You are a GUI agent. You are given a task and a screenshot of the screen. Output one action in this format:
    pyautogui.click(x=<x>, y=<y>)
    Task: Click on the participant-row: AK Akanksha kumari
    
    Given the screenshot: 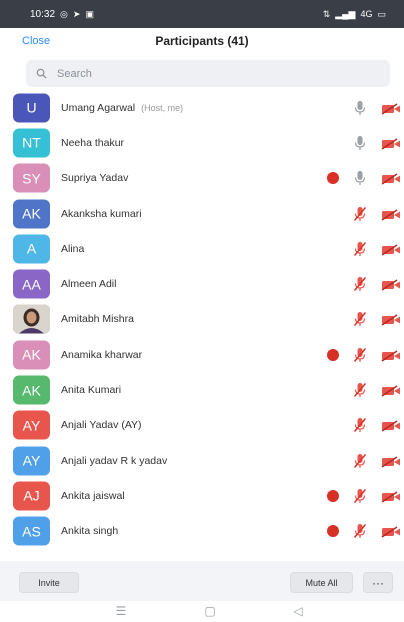 What is the action you would take?
    pyautogui.click(x=202, y=213)
    